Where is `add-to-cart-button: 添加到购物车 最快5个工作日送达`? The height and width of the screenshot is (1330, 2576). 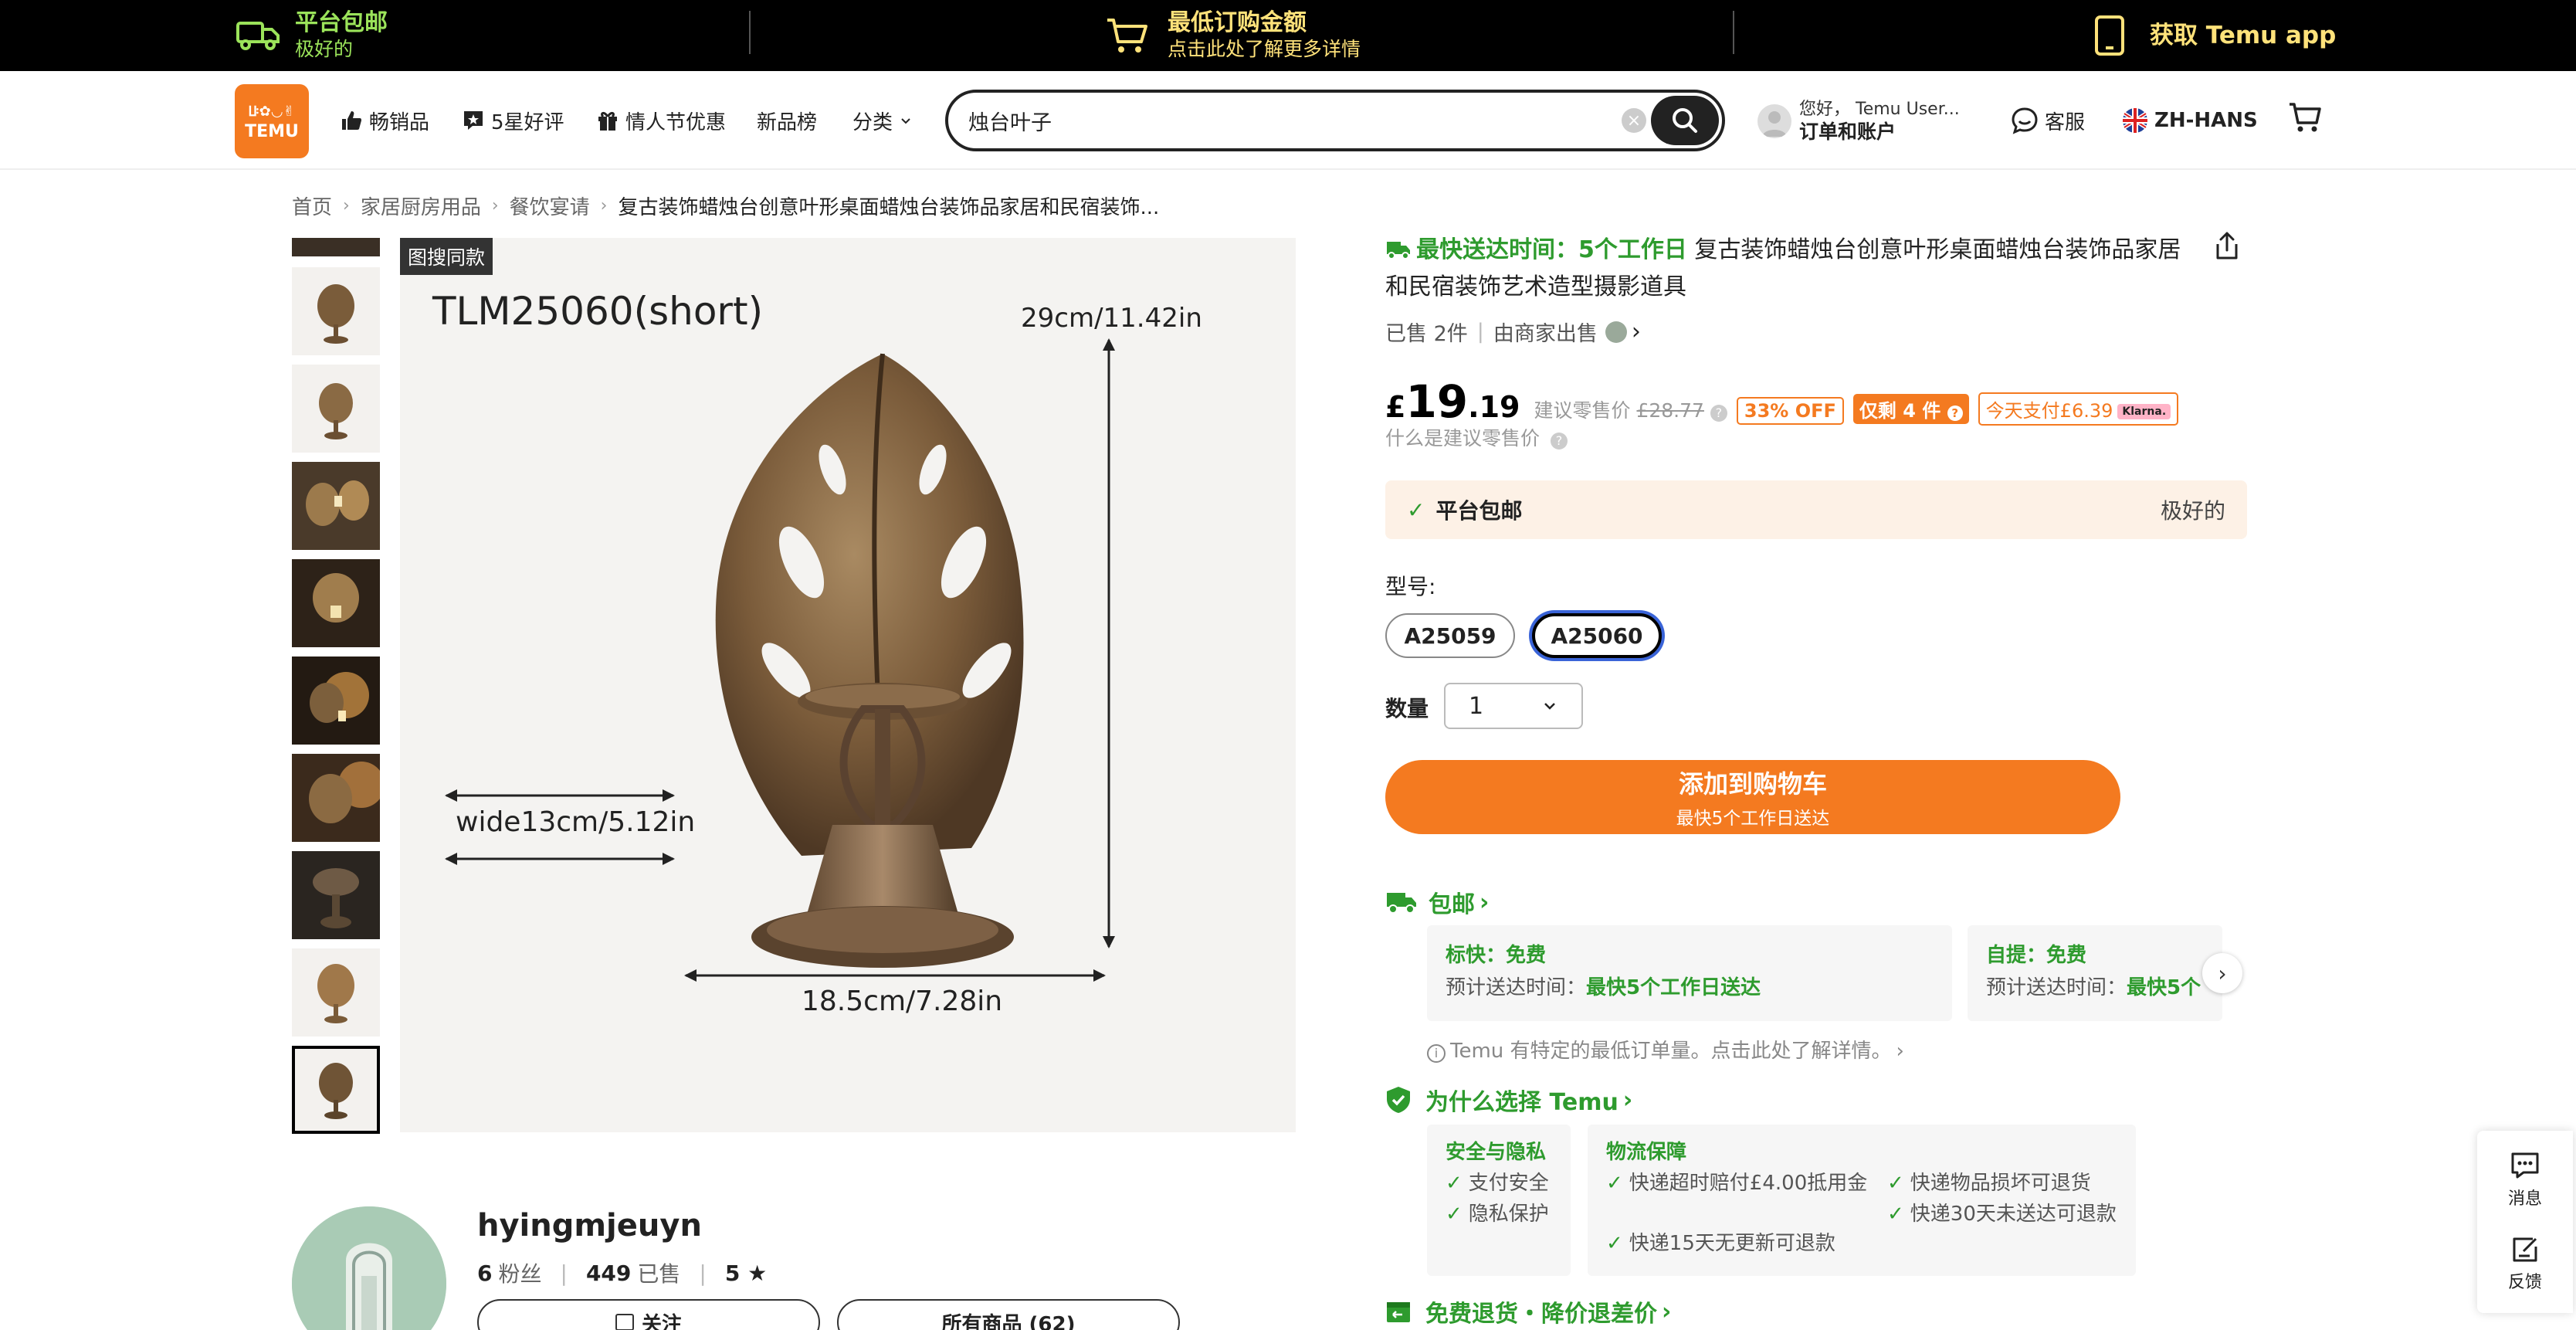 add-to-cart-button: 添加到购物车 最快5个工作日送达 is located at coordinates (1752, 797).